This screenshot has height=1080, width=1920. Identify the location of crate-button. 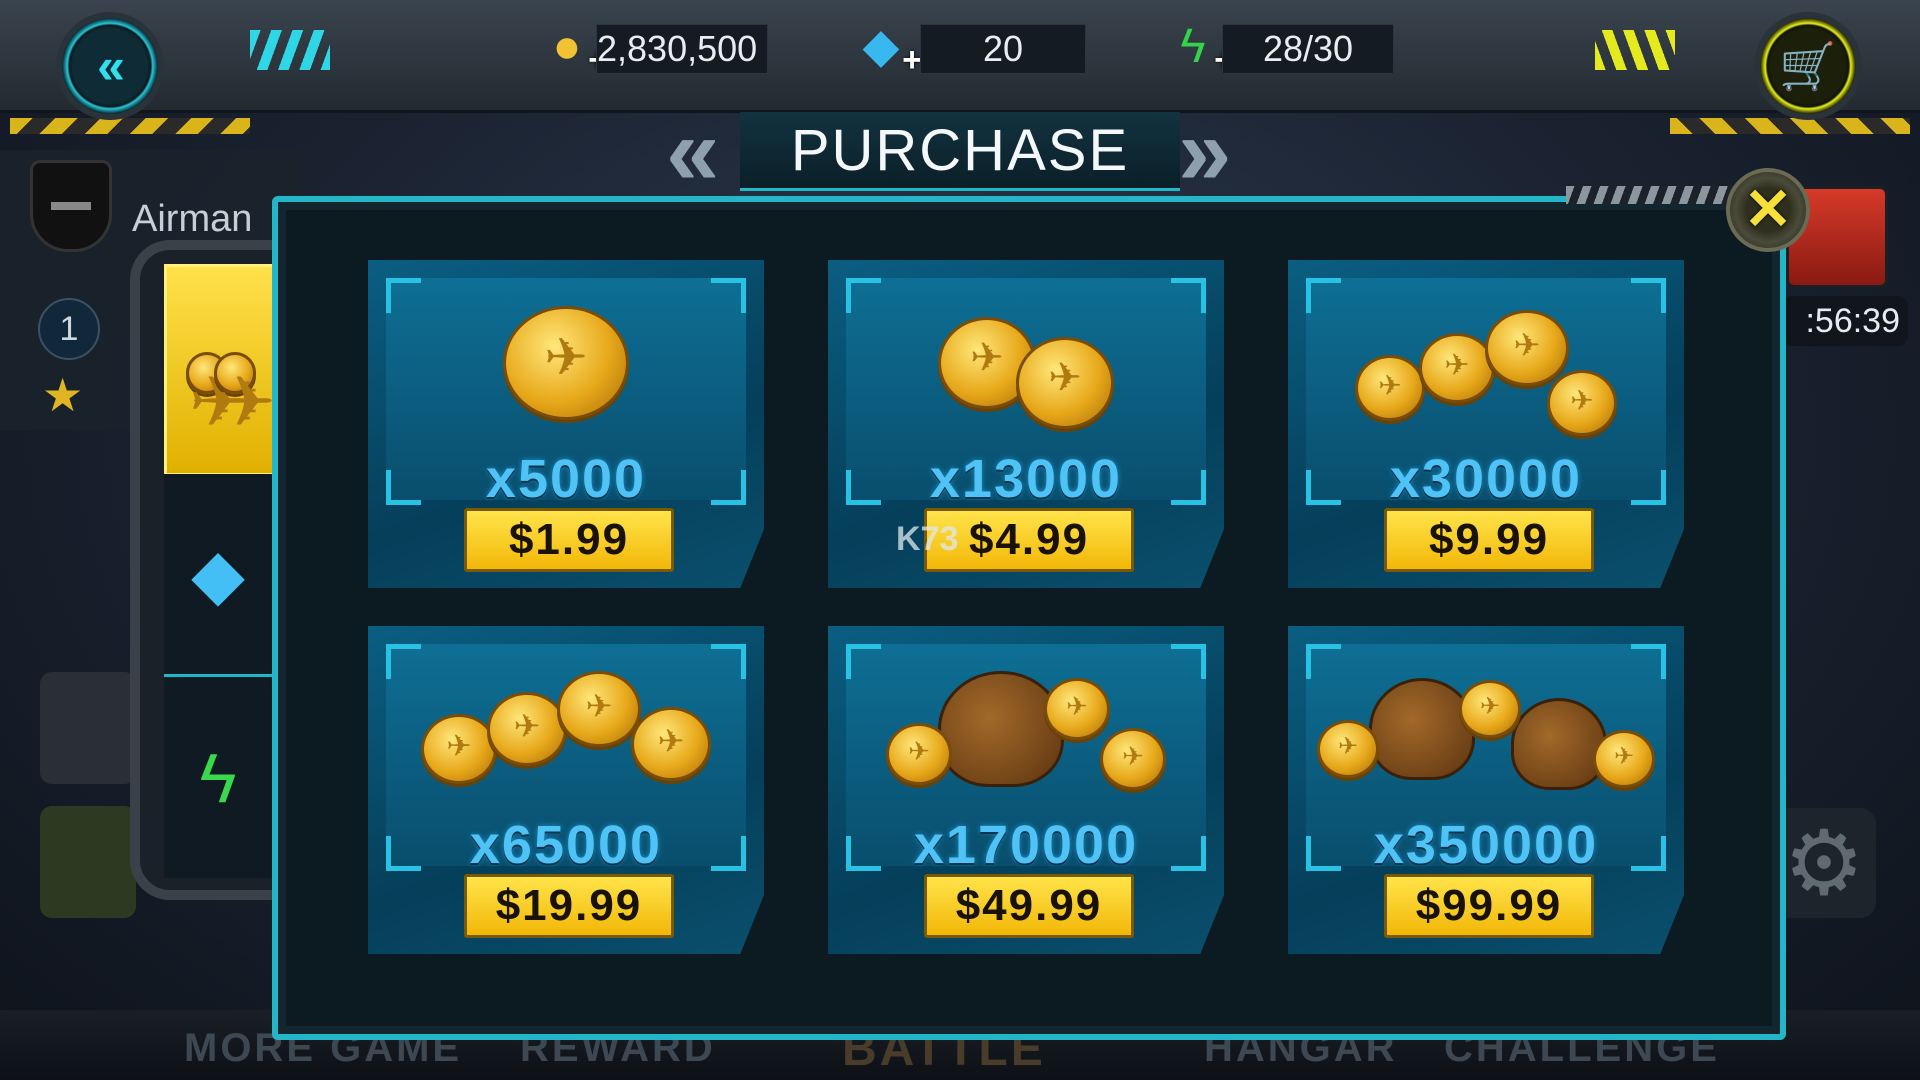
(88, 862).